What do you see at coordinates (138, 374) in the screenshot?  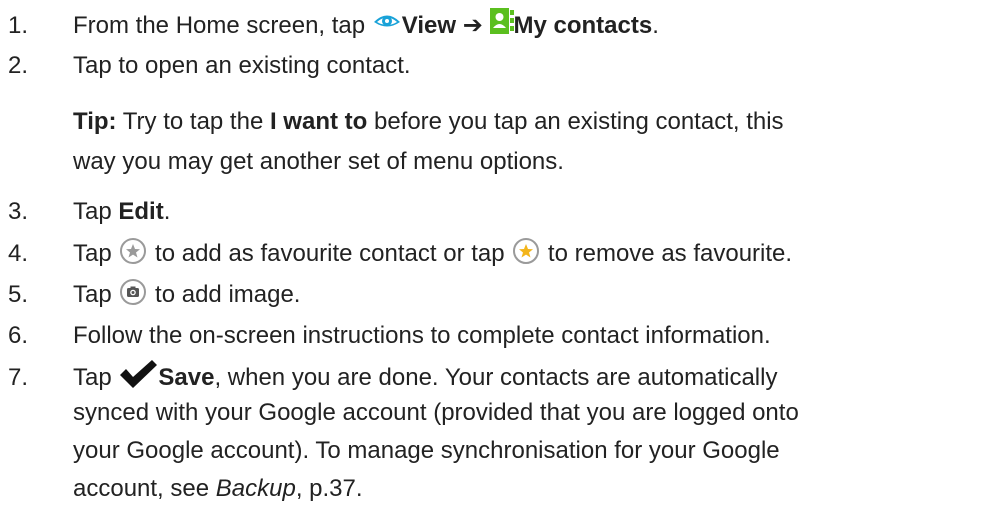 I see `checkmark-icon` at bounding box center [138, 374].